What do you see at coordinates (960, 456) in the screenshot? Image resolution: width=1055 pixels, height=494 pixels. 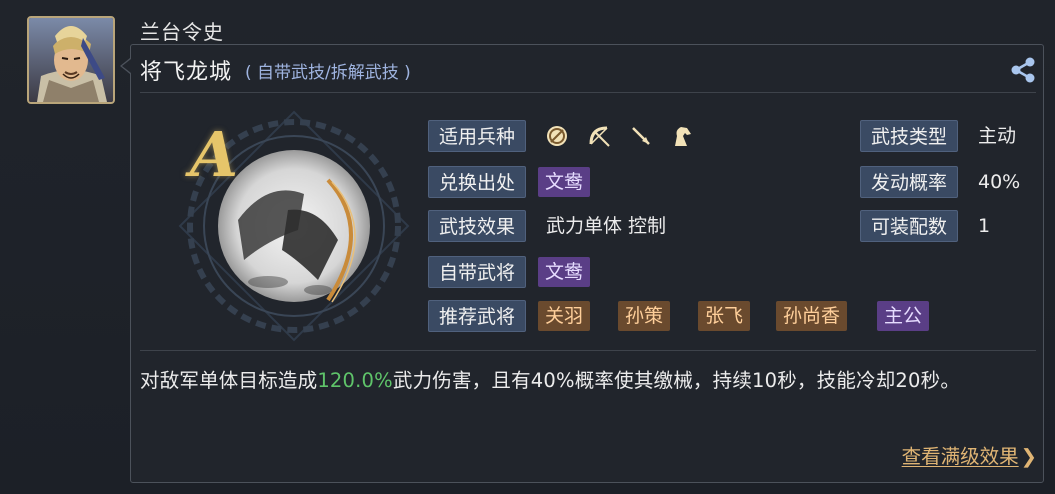 I see `view-max-level-label: 查看满级效果` at bounding box center [960, 456].